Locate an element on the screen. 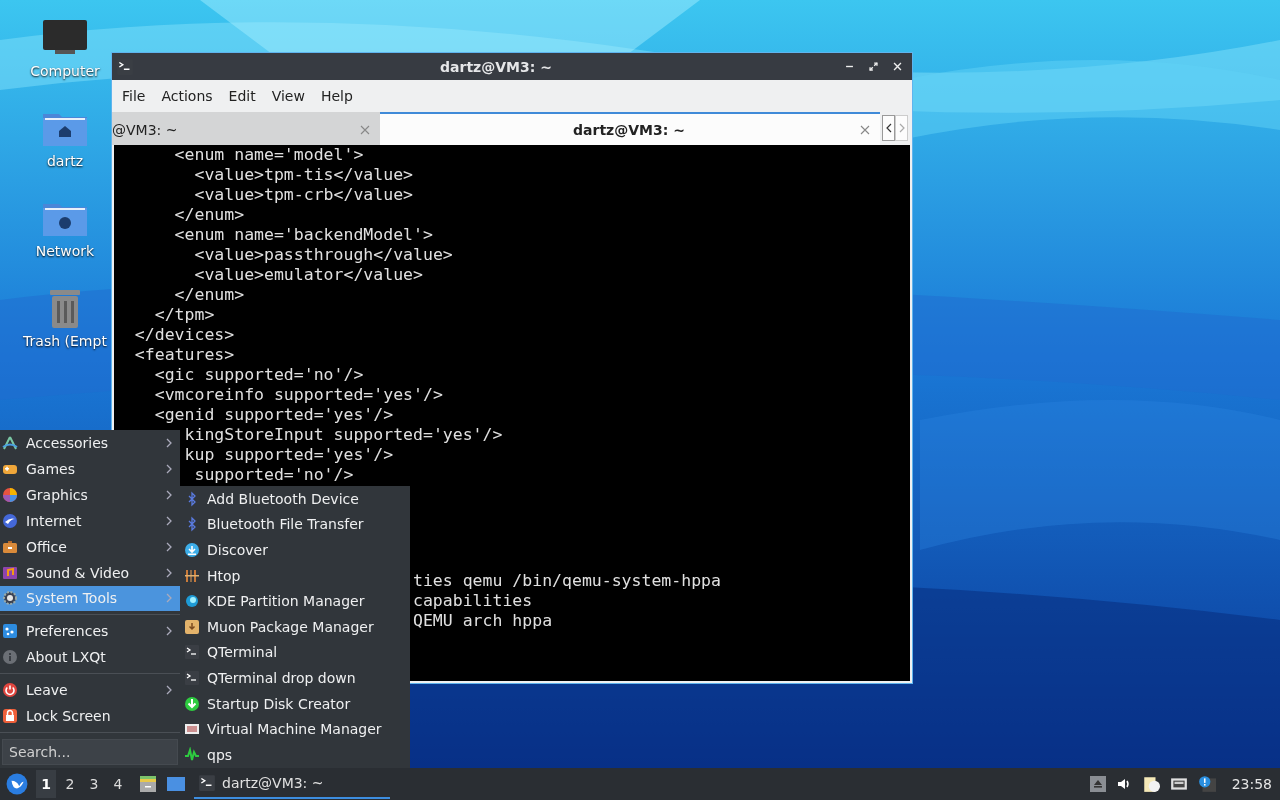 This screenshot has width=1280, height=800. network-icon is located at coordinates (1178, 784).